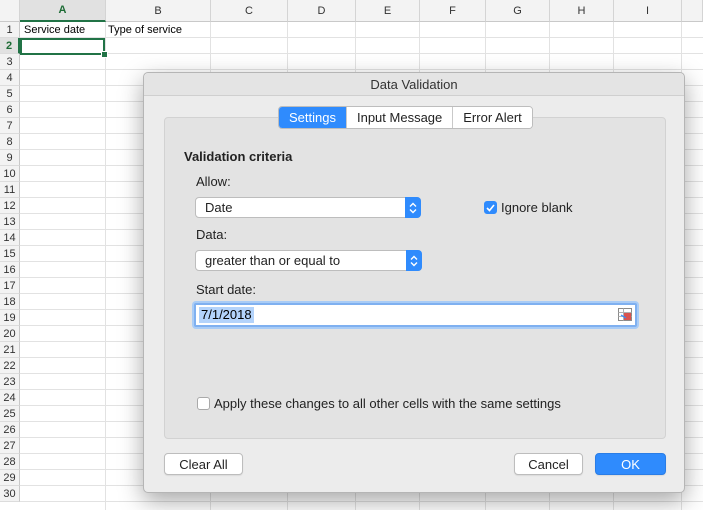 This screenshot has height=510, width=703. What do you see at coordinates (212, 234) in the screenshot?
I see `data-label: Data:` at bounding box center [212, 234].